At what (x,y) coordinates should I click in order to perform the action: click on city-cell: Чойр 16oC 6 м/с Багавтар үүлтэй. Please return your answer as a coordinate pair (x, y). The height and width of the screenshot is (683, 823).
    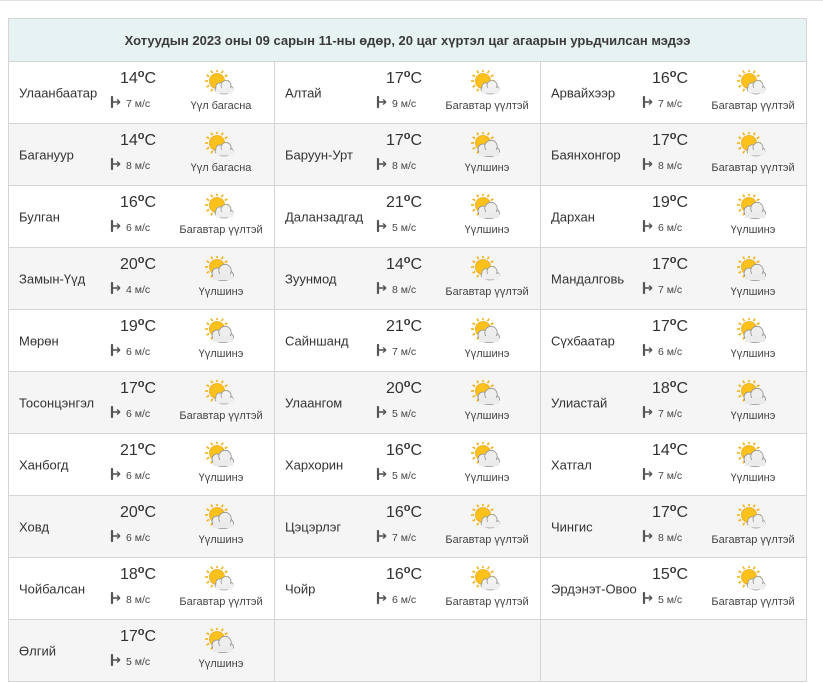
    Looking at the image, I should click on (407, 588).